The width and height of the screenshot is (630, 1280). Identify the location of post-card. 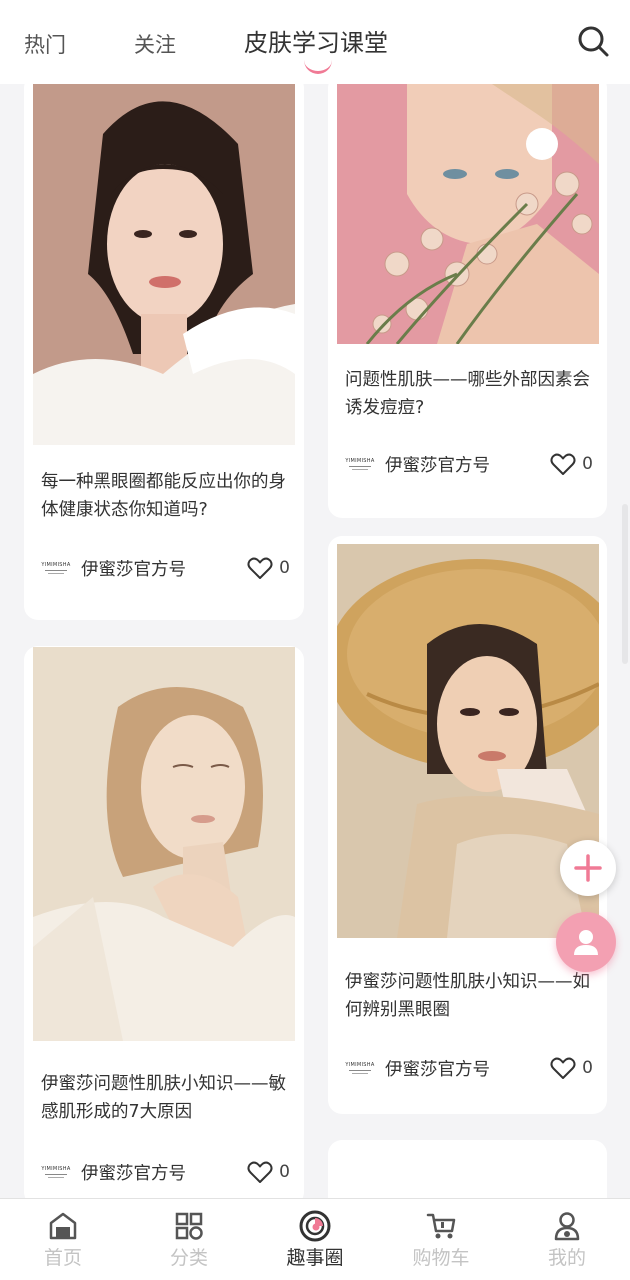
(467, 1169).